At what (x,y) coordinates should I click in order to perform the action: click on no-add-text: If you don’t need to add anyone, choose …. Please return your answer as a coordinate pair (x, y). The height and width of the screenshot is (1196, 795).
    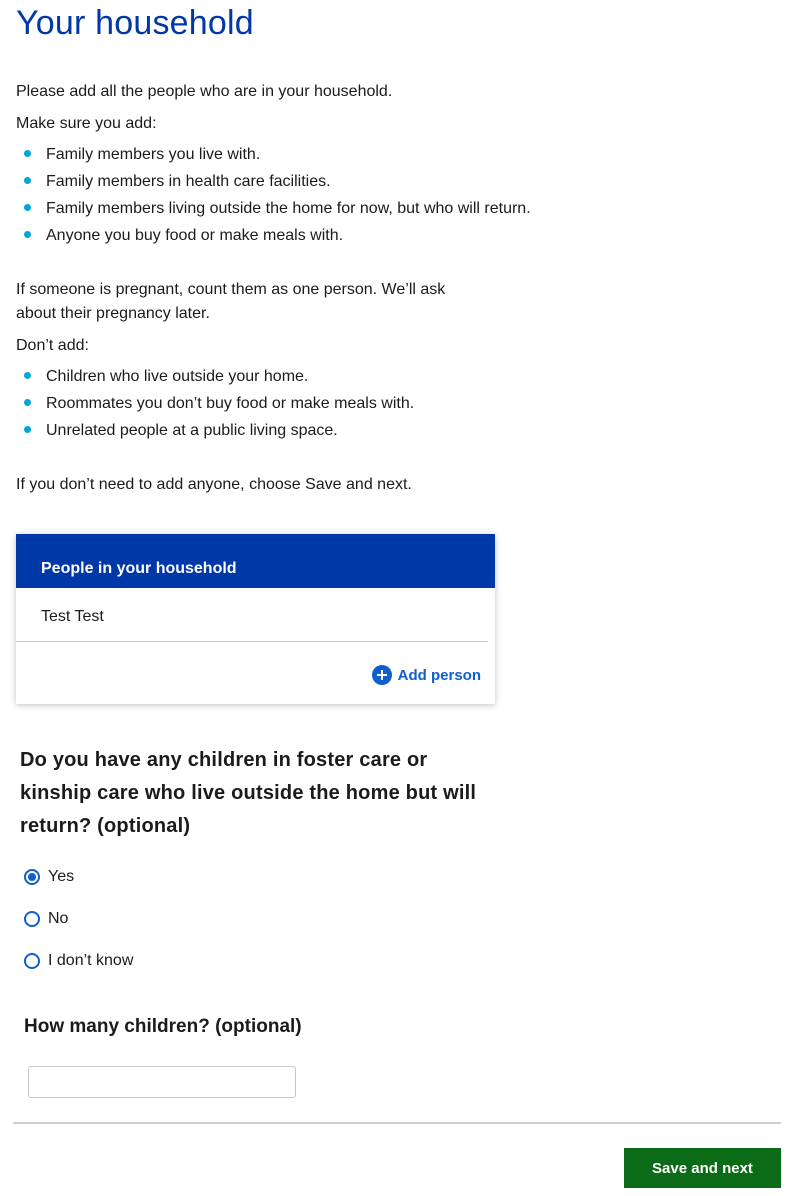
    Looking at the image, I should click on (214, 484).